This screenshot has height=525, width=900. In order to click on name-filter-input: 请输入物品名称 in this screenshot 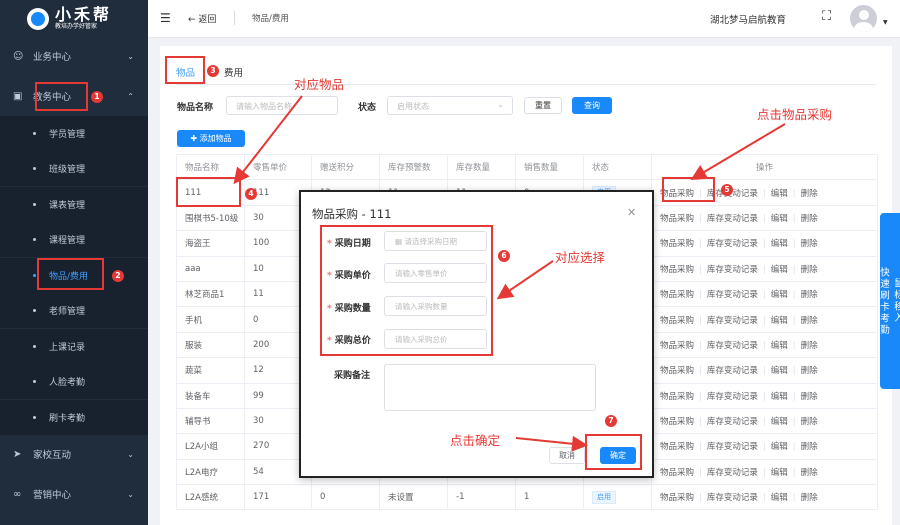, I will do `click(282, 105)`.